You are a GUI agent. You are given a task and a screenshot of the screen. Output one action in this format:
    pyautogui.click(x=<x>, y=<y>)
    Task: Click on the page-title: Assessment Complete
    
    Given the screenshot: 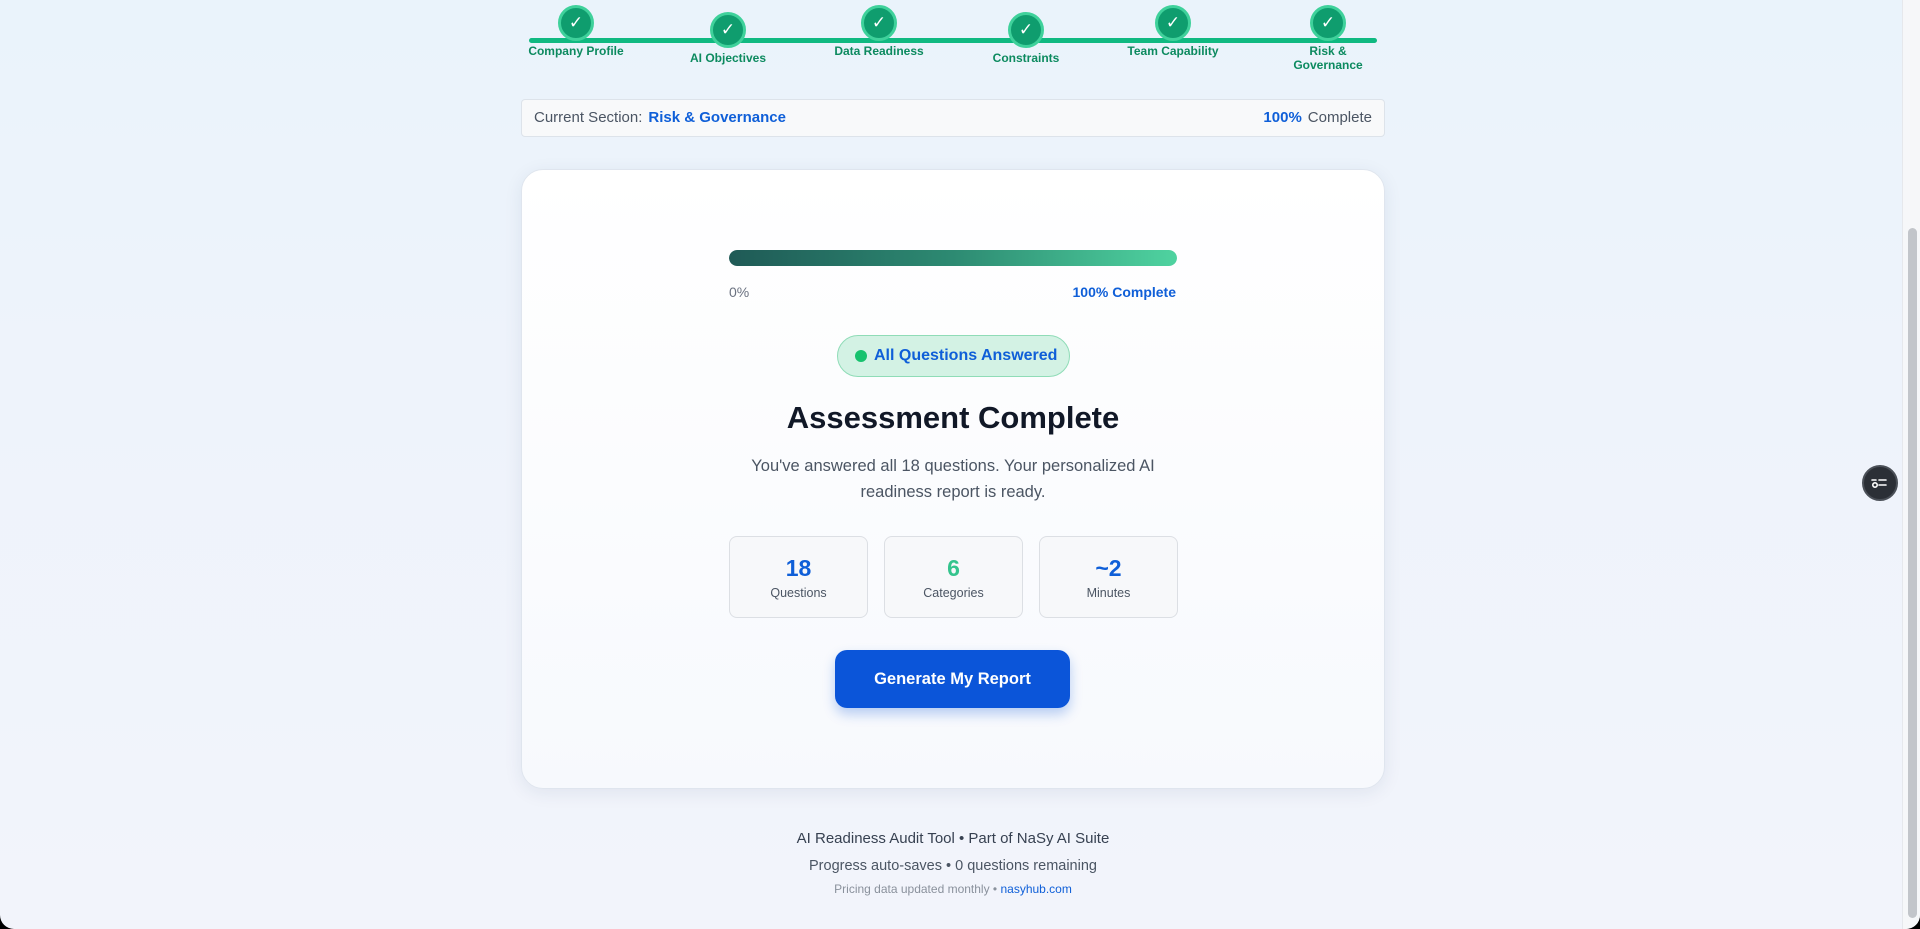 What is the action you would take?
    pyautogui.click(x=953, y=417)
    